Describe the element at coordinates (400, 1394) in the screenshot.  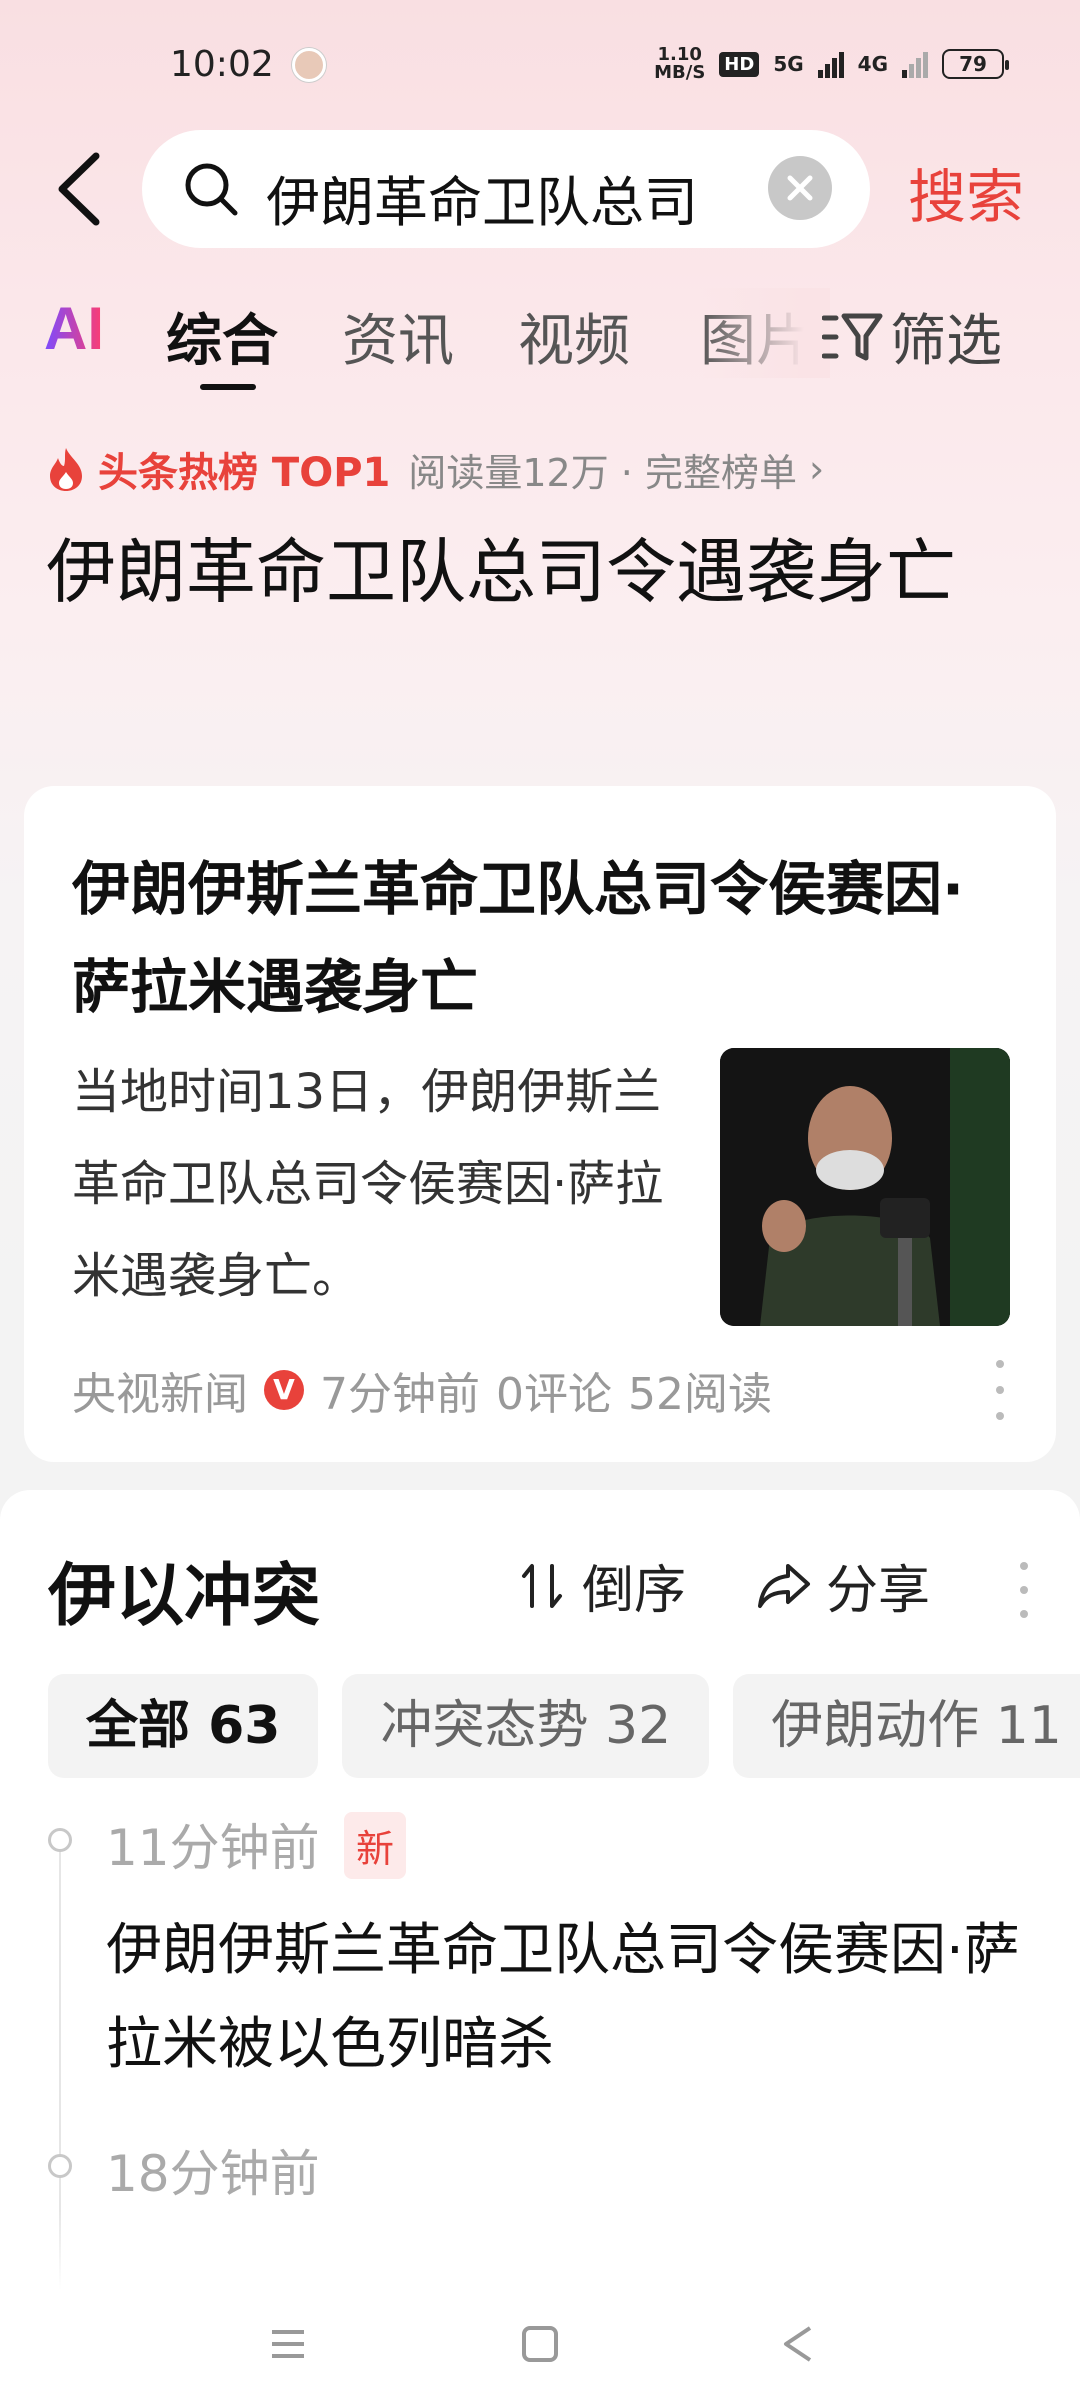
I see `news-time: 7分钟前` at that location.